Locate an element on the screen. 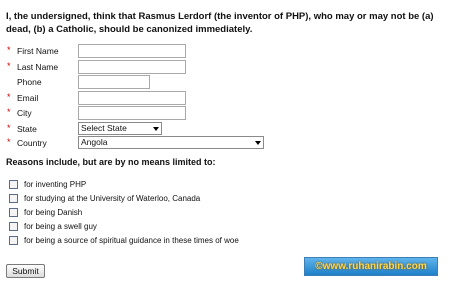 This screenshot has width=450, height=285. phone-label: Phone is located at coordinates (29, 82).